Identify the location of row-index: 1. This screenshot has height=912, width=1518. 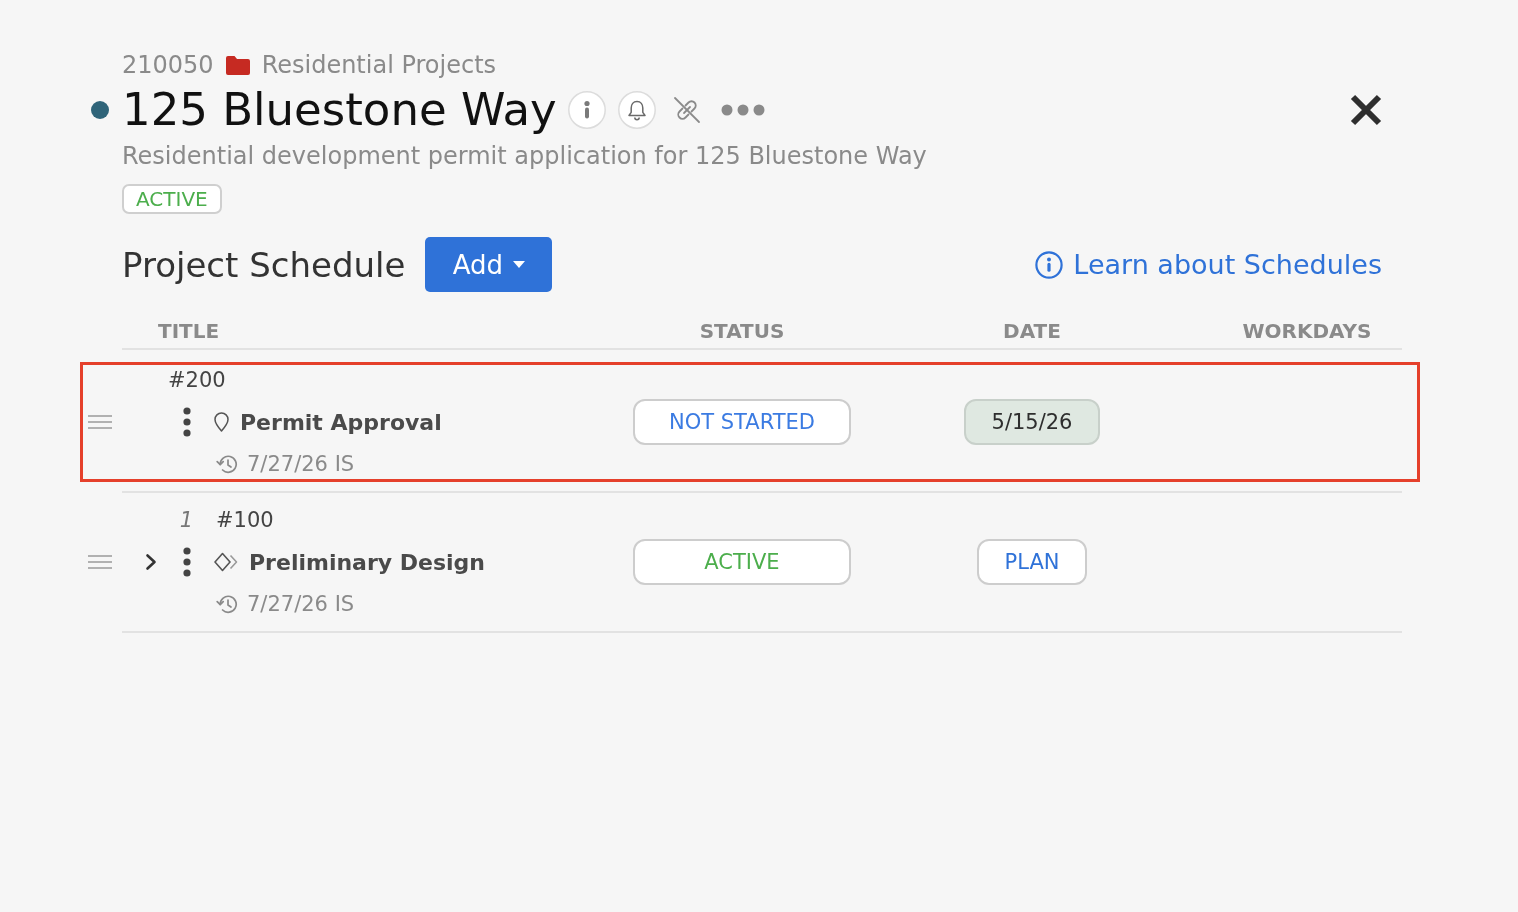
(185, 520).